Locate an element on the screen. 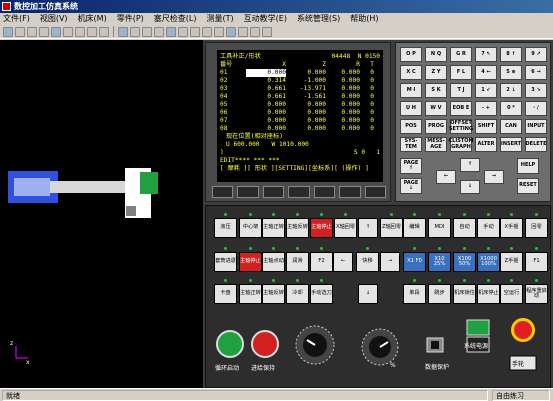  keypad-key: OFFSET SETTING is located at coordinates (461, 126).